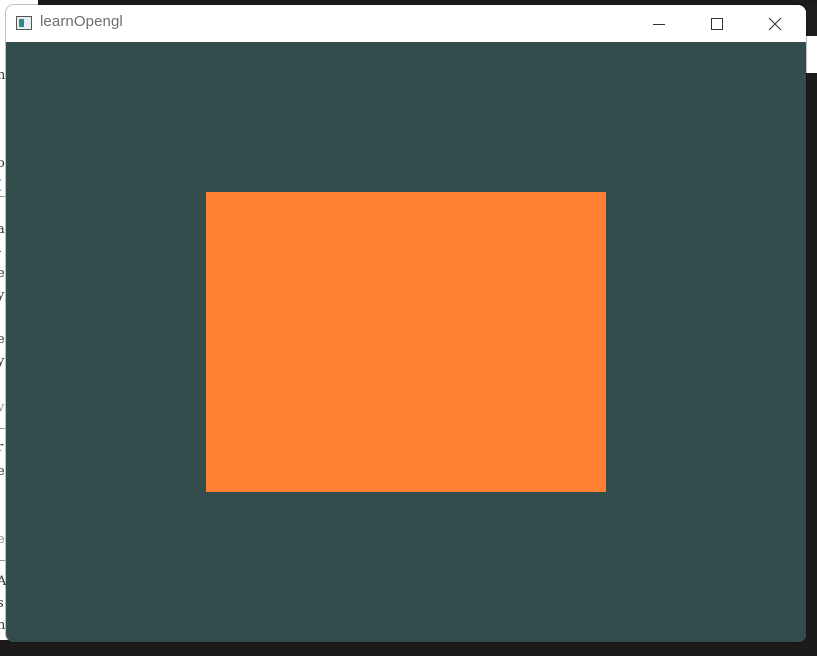 The width and height of the screenshot is (817, 656). I want to click on maximize-button, so click(717, 23).